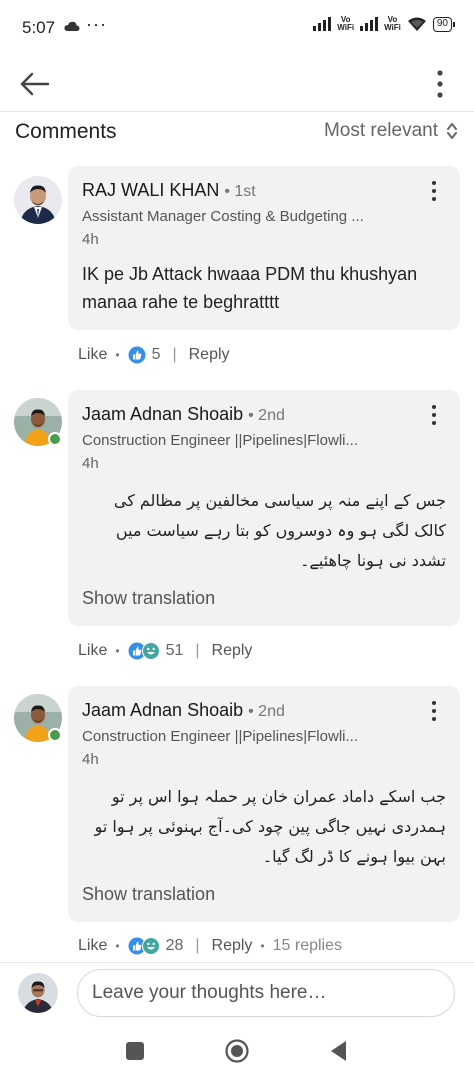 The width and height of the screenshot is (474, 1079). What do you see at coordinates (392, 23) in the screenshot?
I see `vowifi-label-2: Vo WiFi` at bounding box center [392, 23].